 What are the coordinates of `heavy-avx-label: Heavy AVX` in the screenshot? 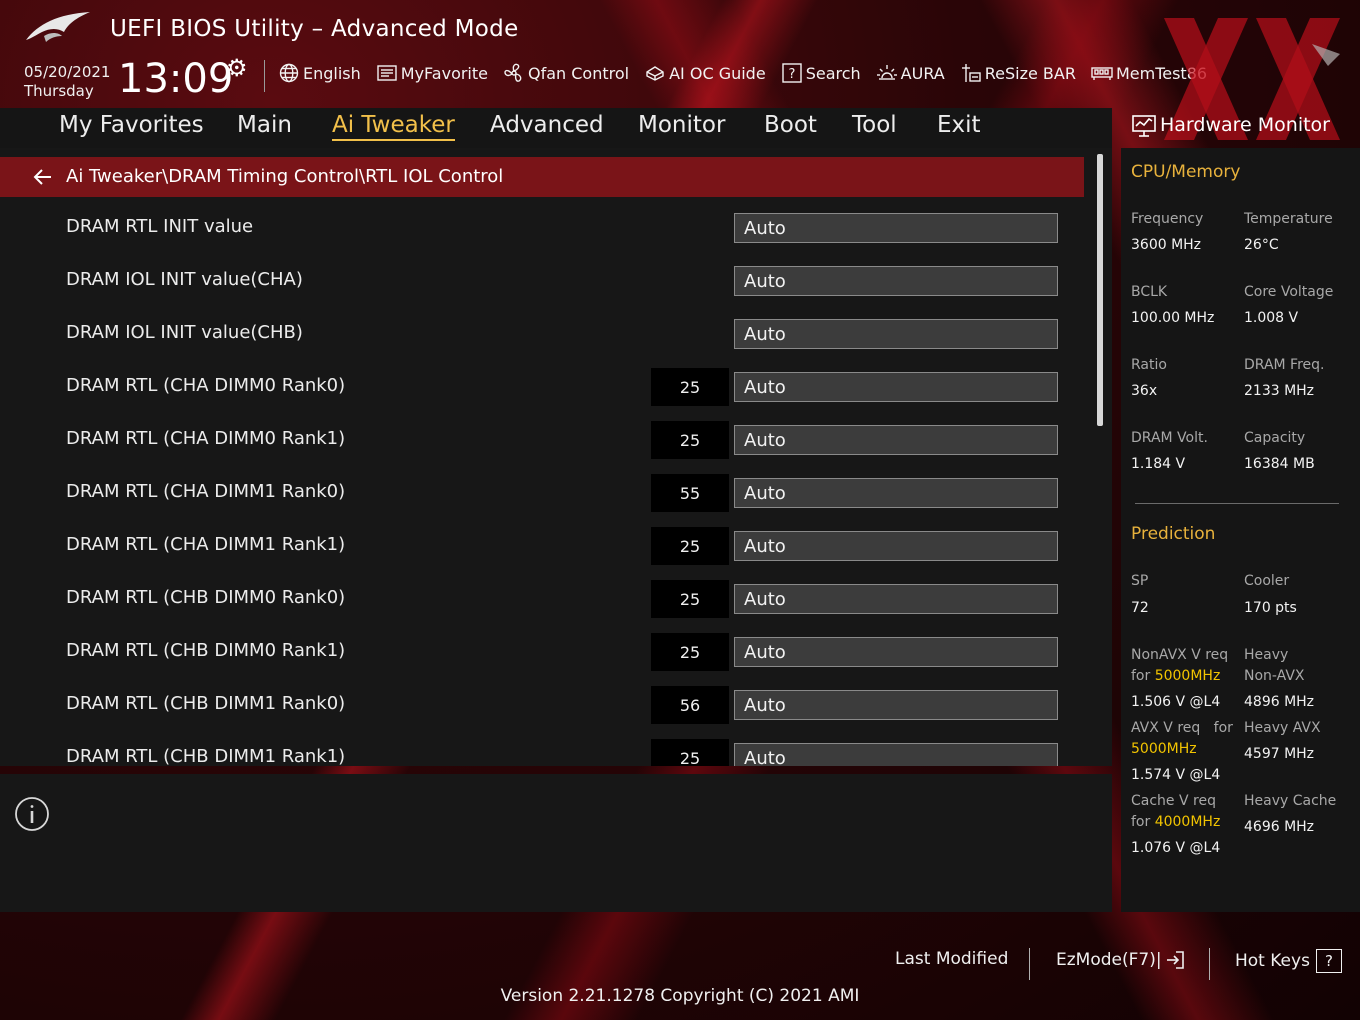 It's located at (1282, 728).